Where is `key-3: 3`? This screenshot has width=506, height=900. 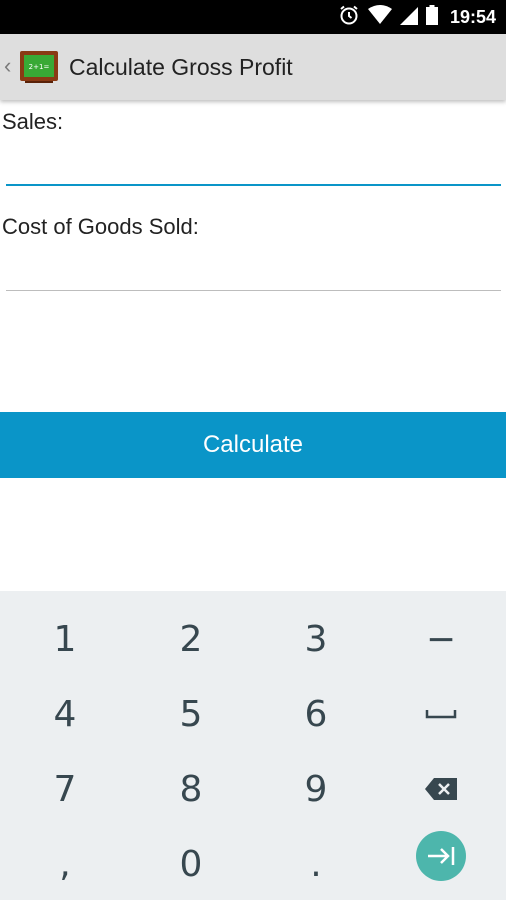 key-3: 3 is located at coordinates (316, 639).